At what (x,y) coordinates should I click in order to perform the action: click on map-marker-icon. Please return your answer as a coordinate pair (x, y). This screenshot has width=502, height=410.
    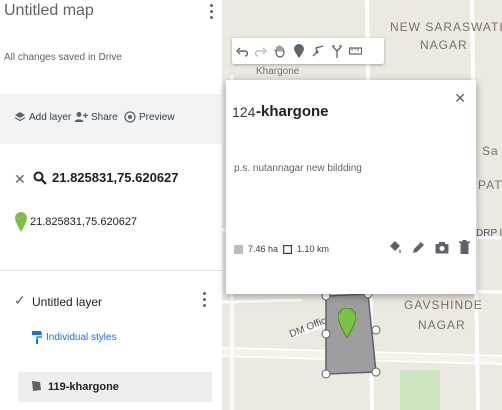
    Looking at the image, I should click on (347, 323).